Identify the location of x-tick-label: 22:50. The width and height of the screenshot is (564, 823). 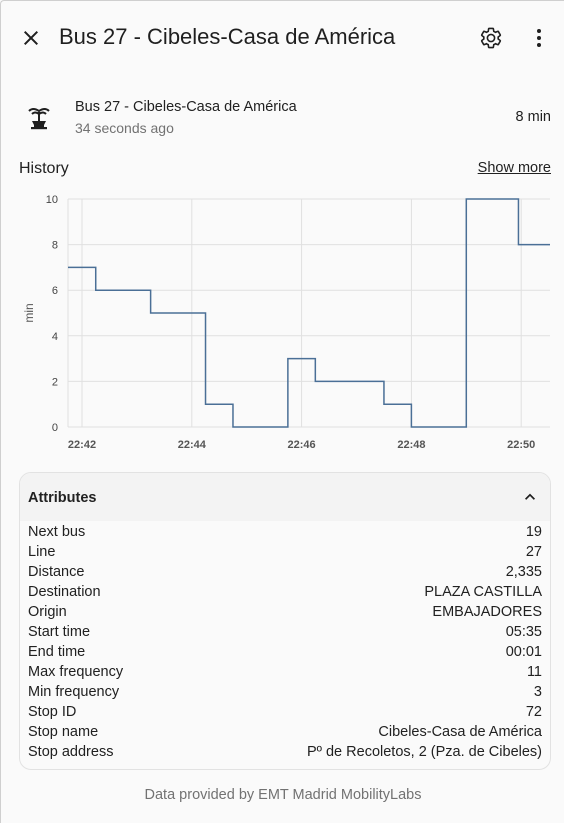
(521, 445).